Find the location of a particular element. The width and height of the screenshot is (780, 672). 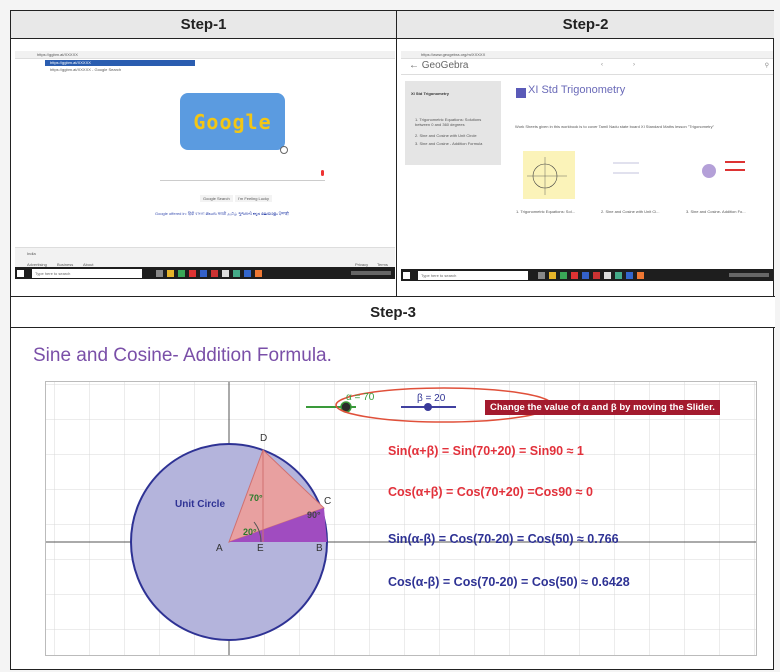

step2-taskbar-search-text: Type here to search is located at coordinates (439, 275).